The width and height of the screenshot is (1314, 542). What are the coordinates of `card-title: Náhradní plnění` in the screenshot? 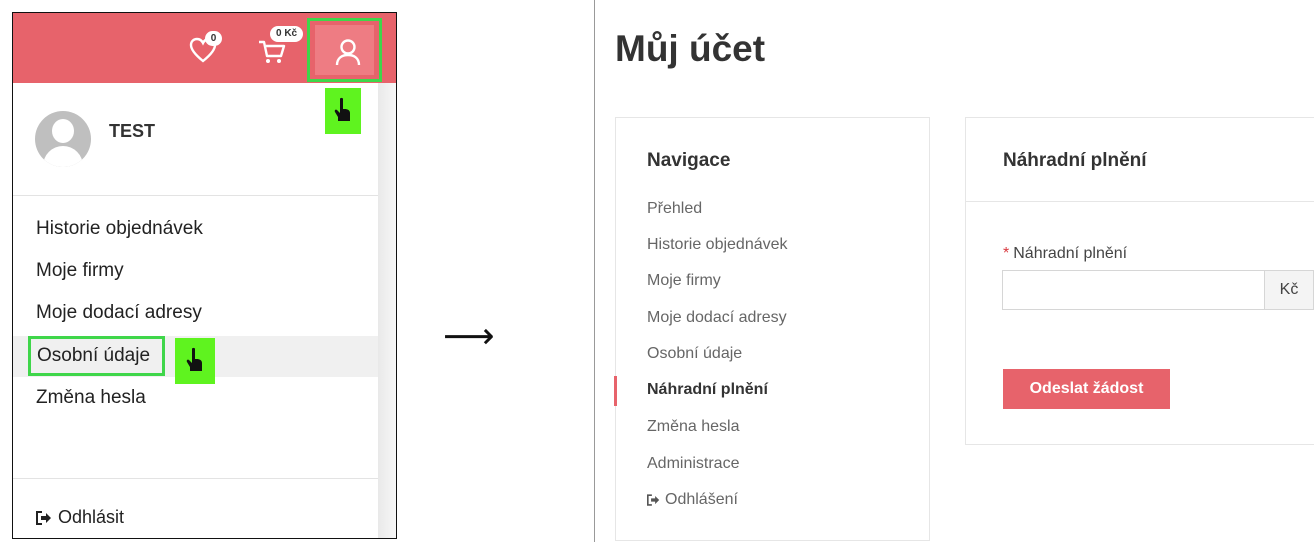 It's located at (1075, 160).